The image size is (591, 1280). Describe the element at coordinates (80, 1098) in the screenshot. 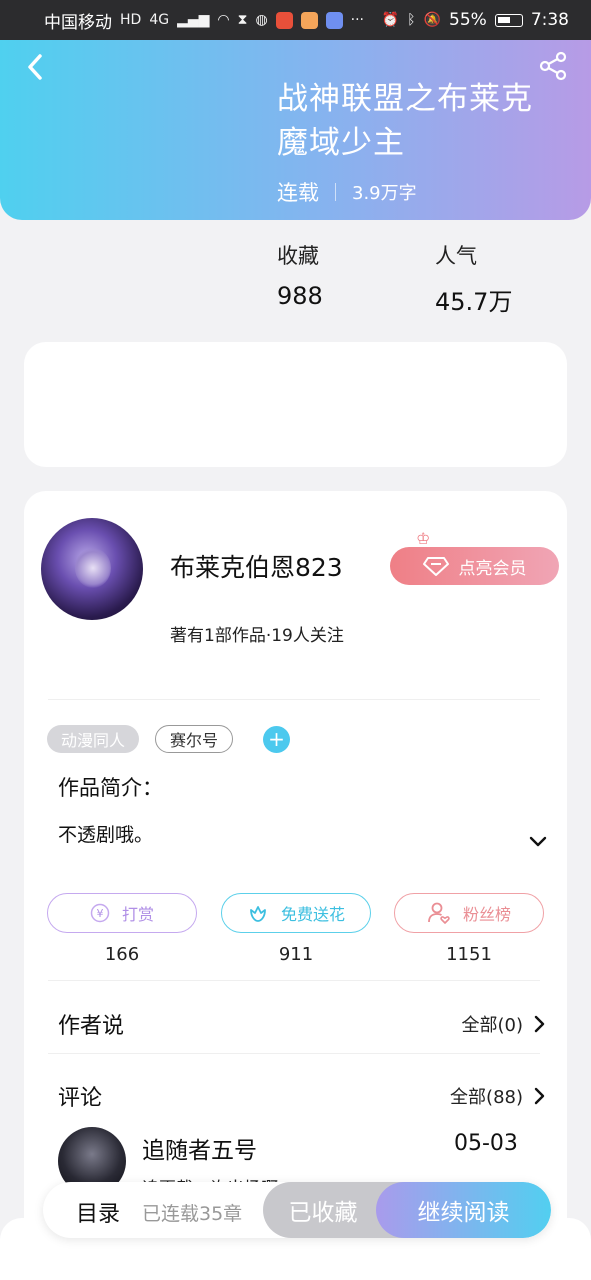

I see `comments-title: 评论` at that location.